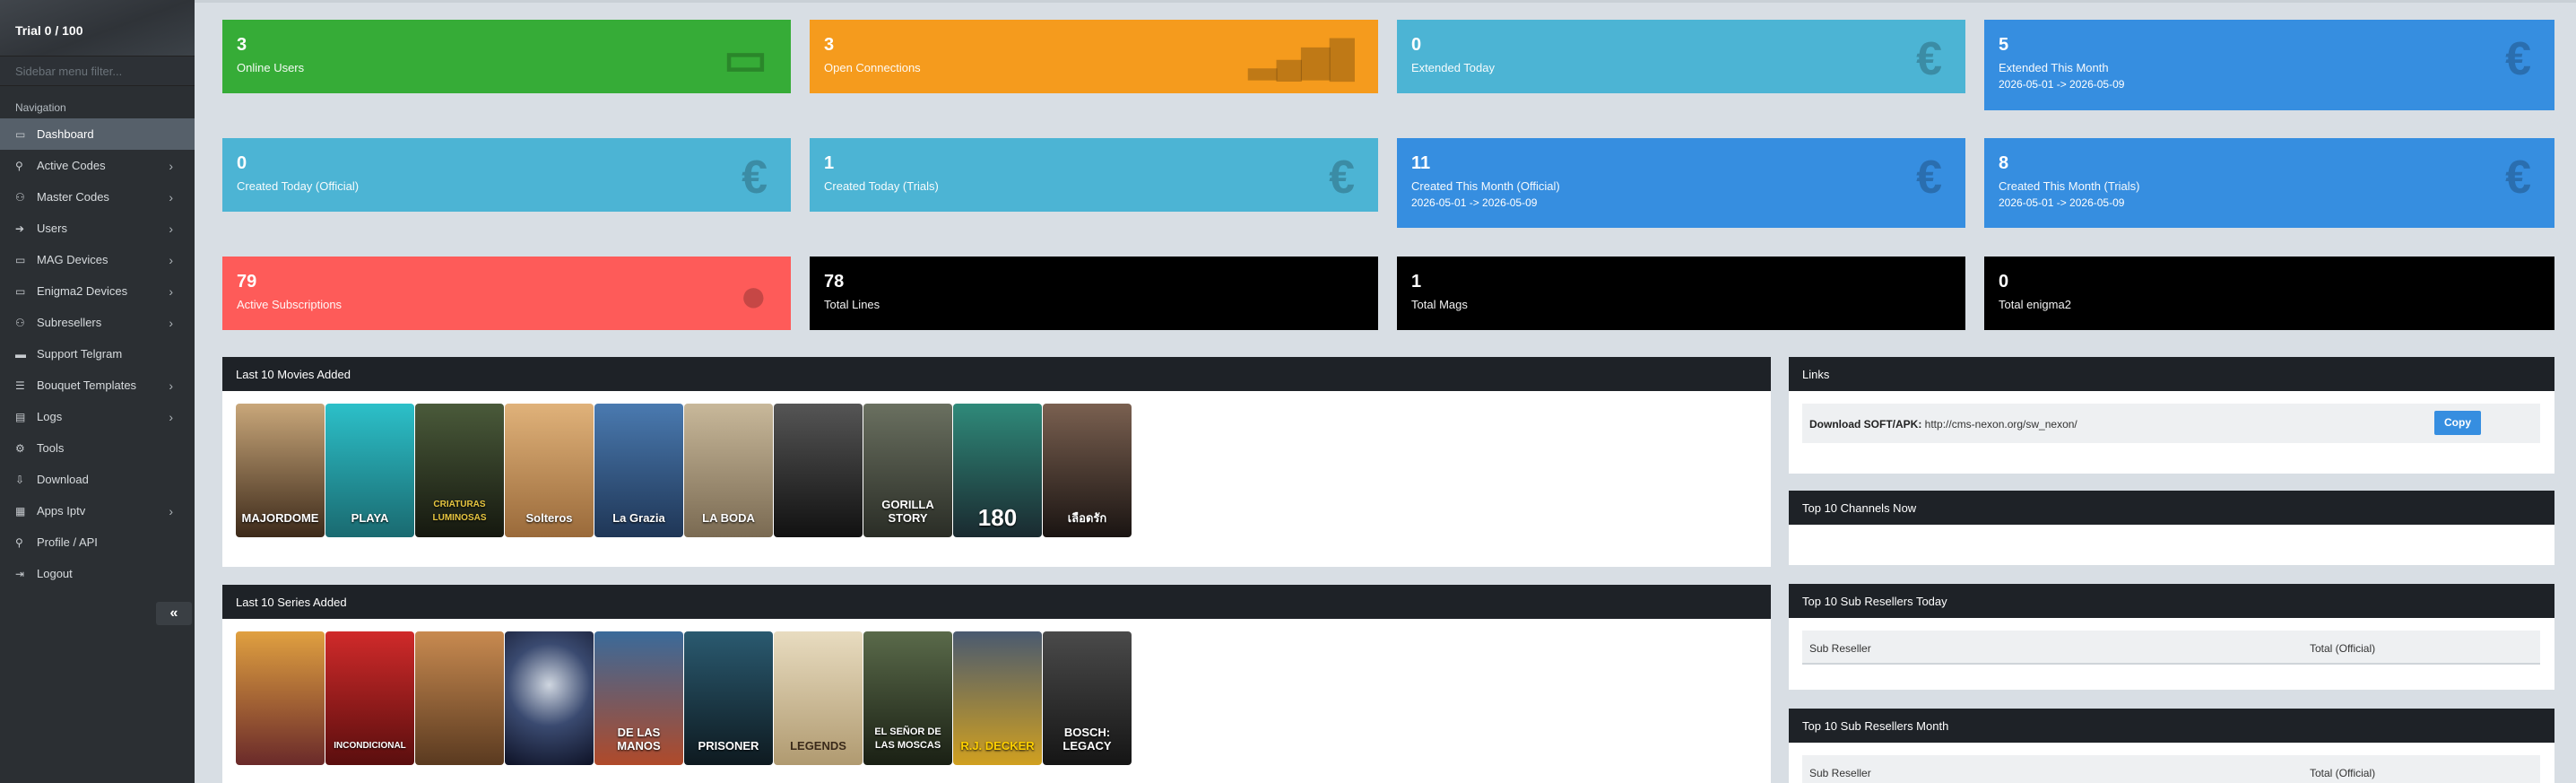 The width and height of the screenshot is (2576, 783). Describe the element at coordinates (71, 166) in the screenshot. I see `sidebar-item-label: Active Codes` at that location.